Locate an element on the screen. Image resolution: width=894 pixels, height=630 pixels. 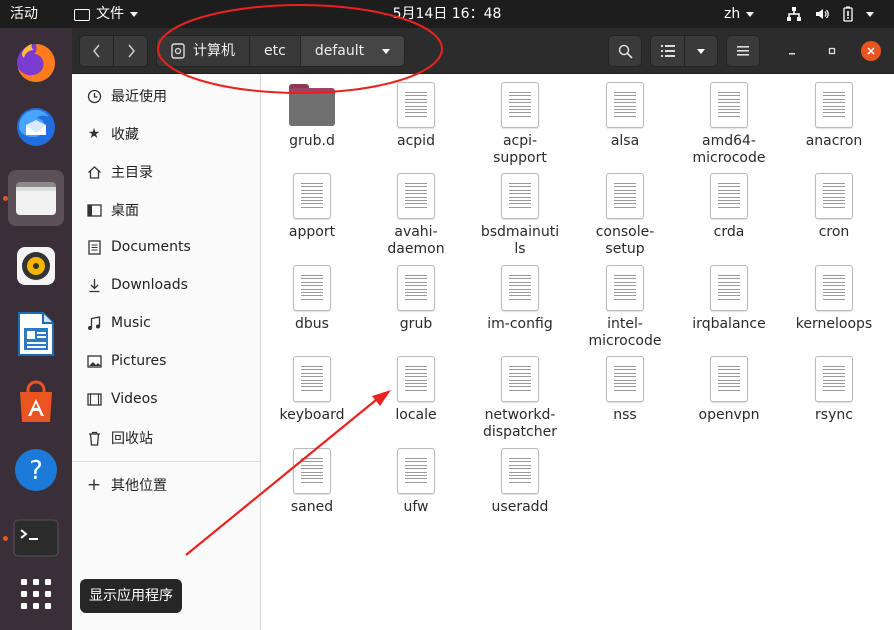
network-icon is located at coordinates (794, 14).